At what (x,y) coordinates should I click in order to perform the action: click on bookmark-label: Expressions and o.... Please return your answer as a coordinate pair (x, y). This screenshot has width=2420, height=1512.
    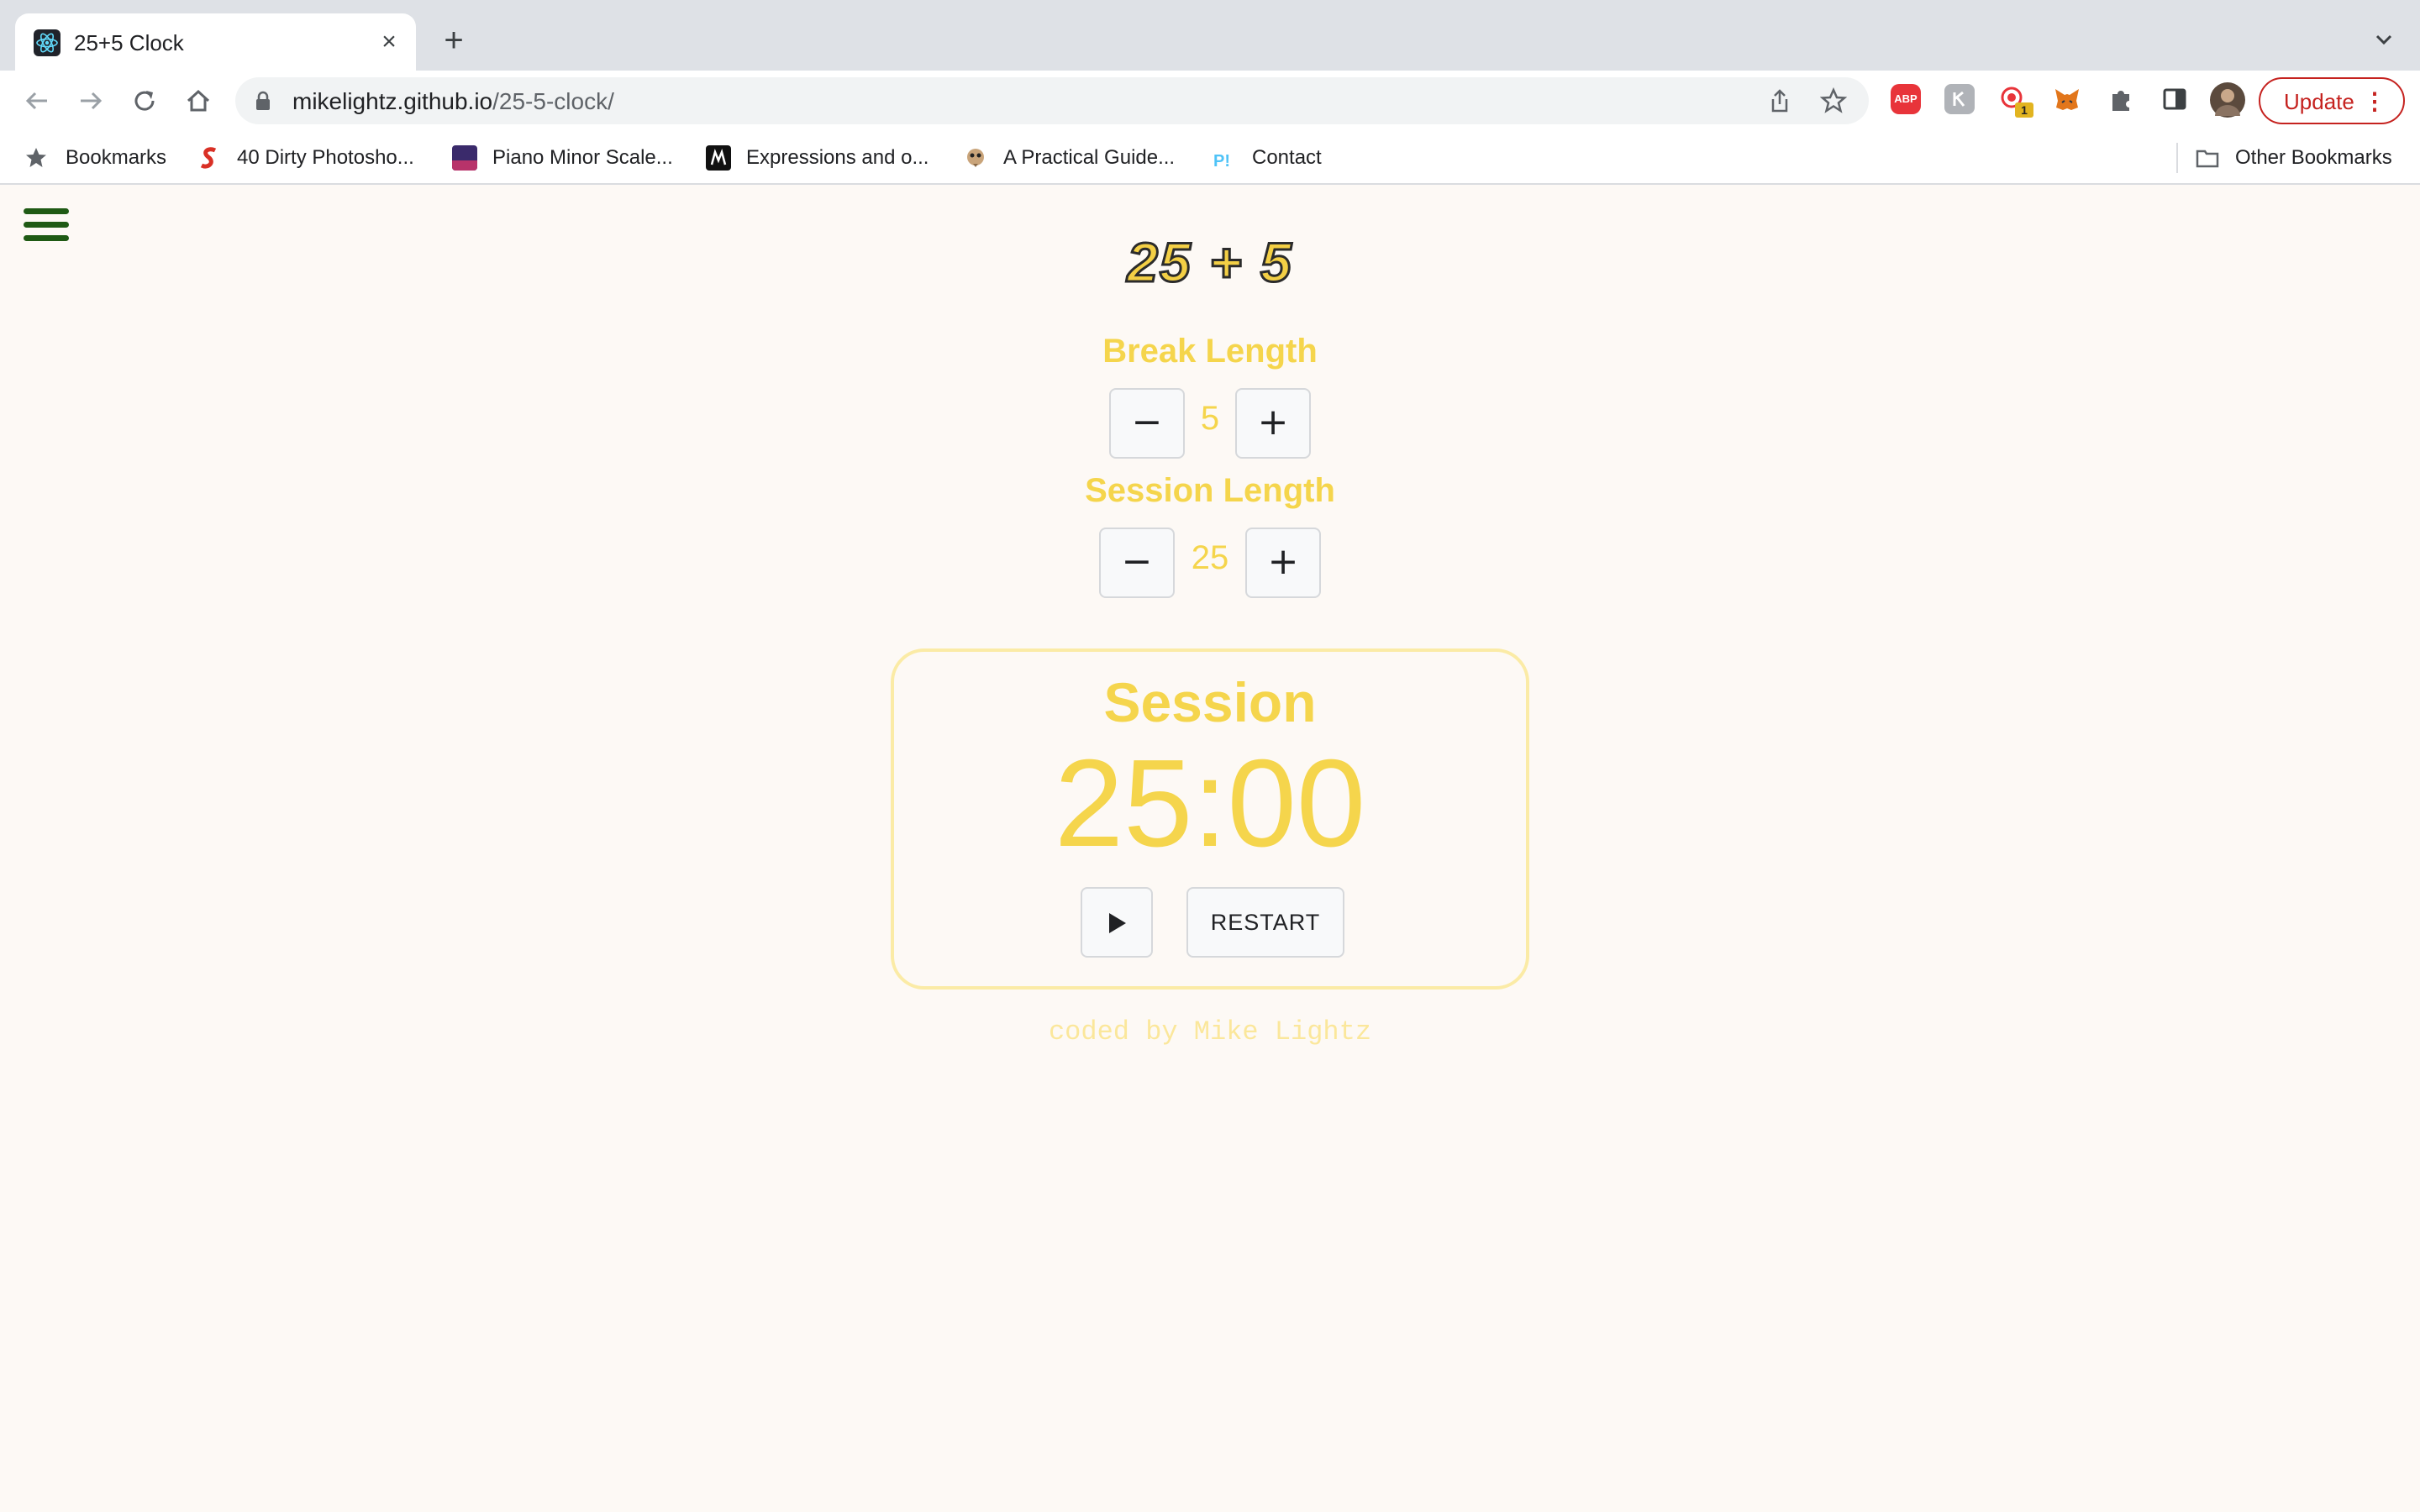
    Looking at the image, I should click on (838, 157).